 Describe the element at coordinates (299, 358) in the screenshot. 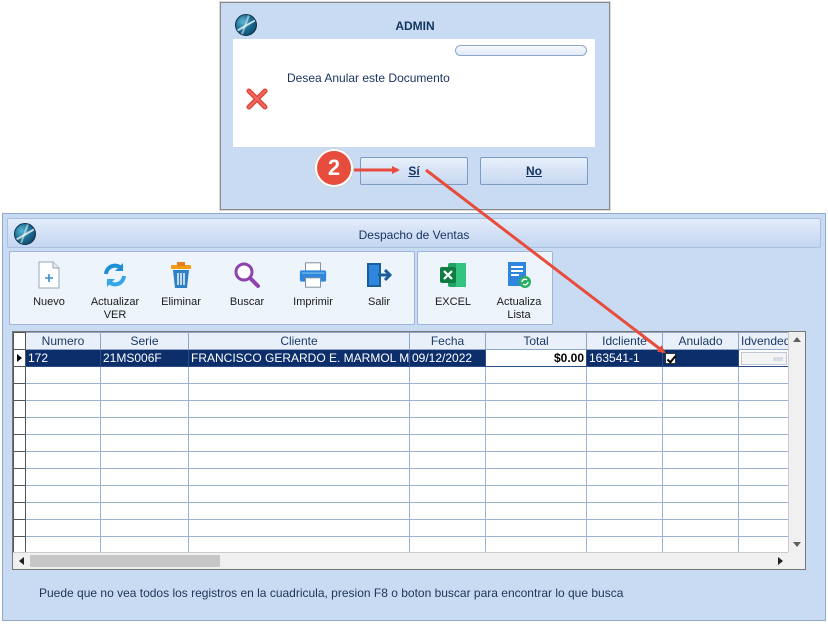

I see `cell-cliente: FRANCISCO GERARDO E. MARMOL MINA` at that location.